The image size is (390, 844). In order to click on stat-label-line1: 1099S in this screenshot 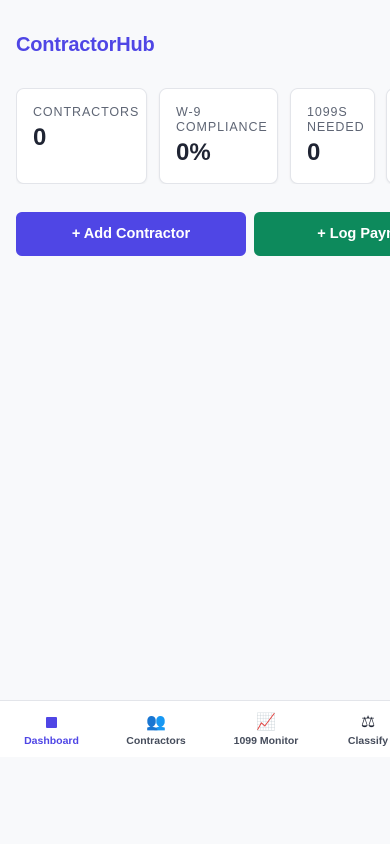, I will do `click(327, 112)`.